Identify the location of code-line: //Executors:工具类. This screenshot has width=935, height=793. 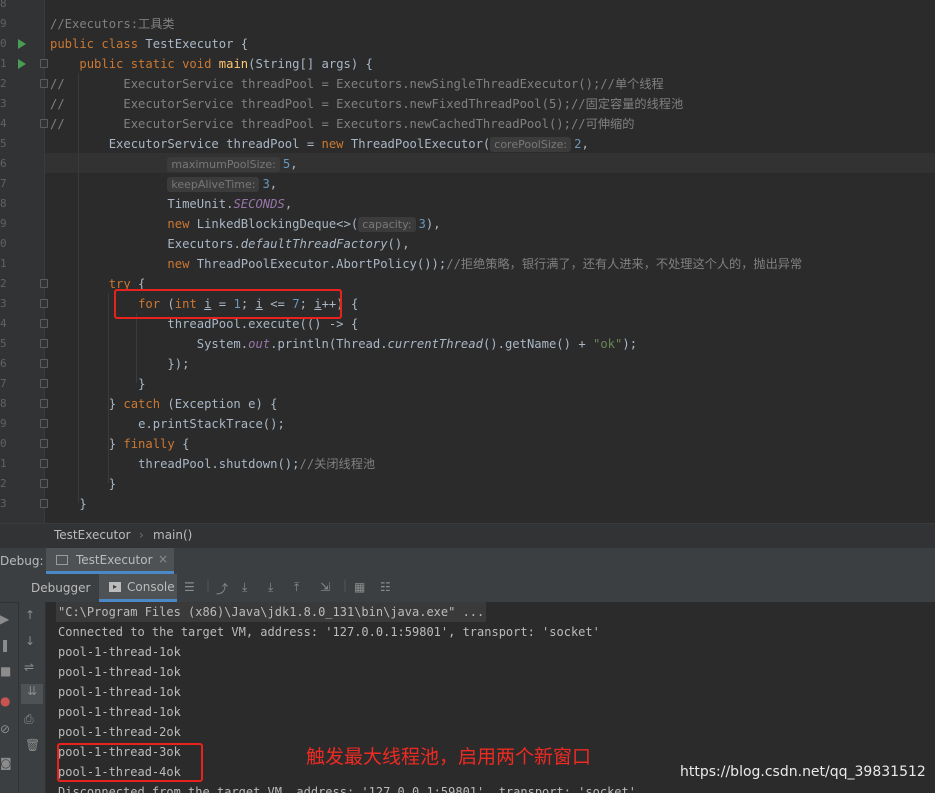
(112, 24).